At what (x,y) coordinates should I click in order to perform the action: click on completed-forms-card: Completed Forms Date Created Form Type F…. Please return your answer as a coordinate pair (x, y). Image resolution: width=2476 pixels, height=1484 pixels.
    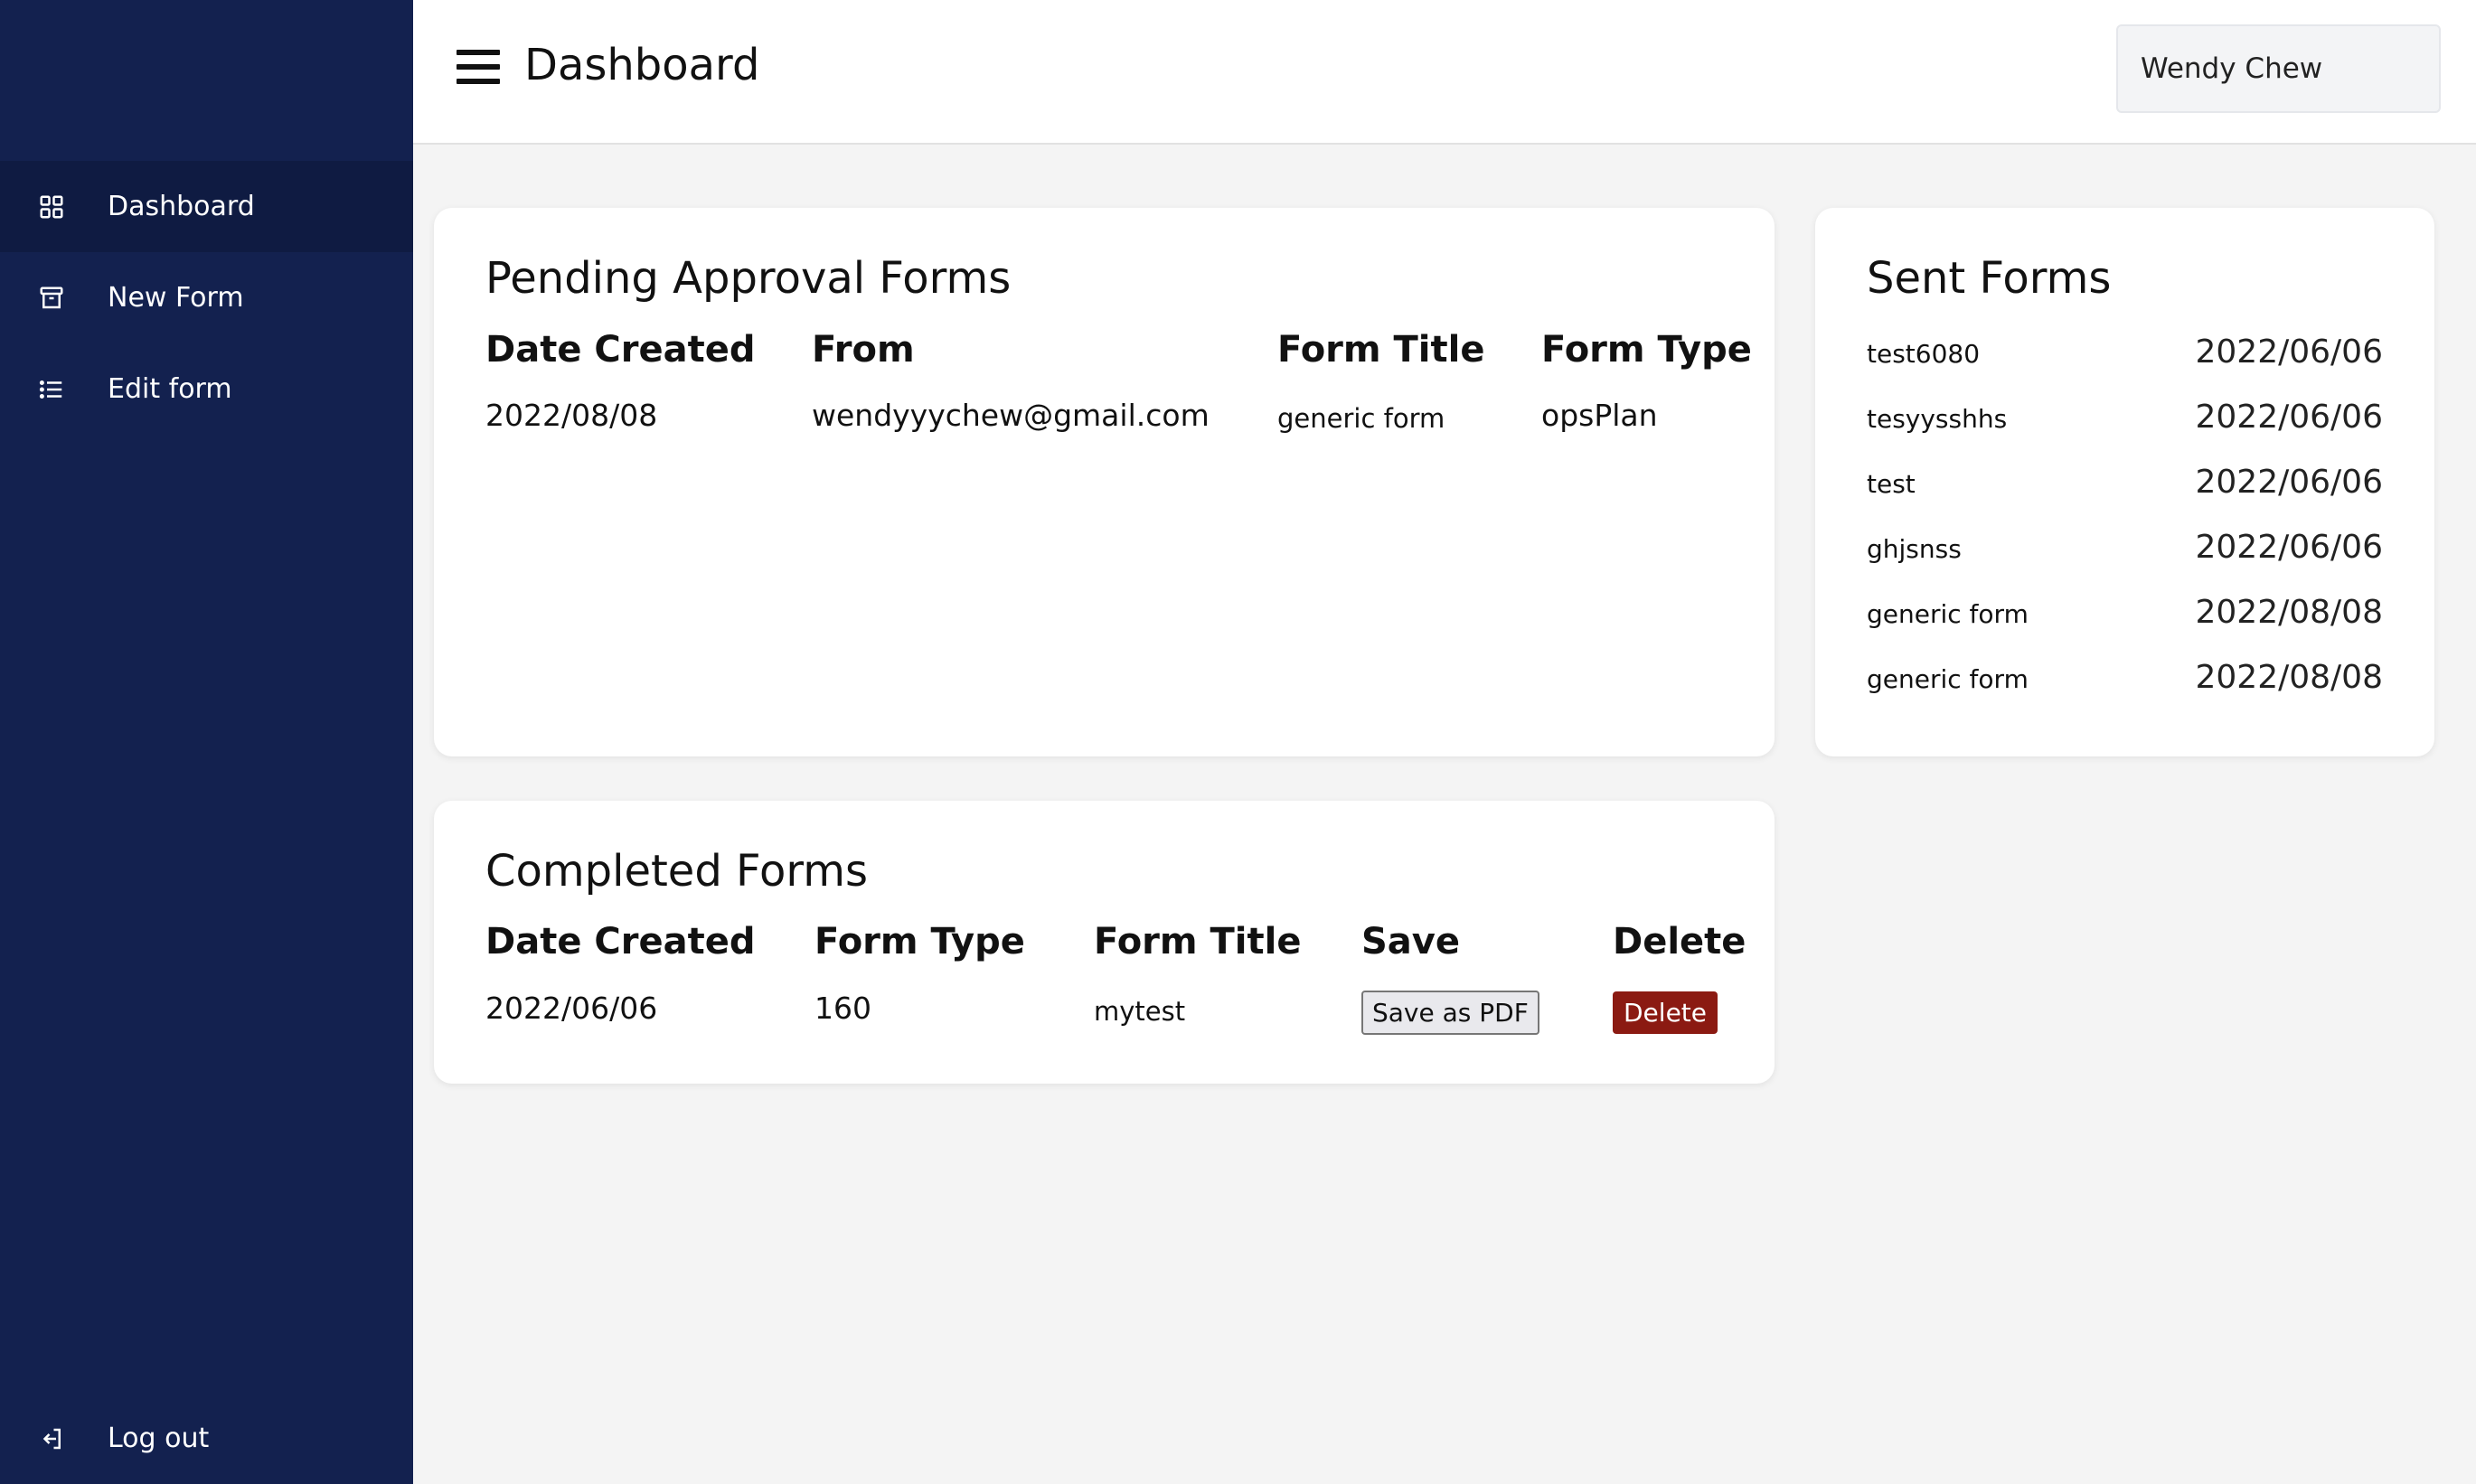
    Looking at the image, I should click on (1104, 943).